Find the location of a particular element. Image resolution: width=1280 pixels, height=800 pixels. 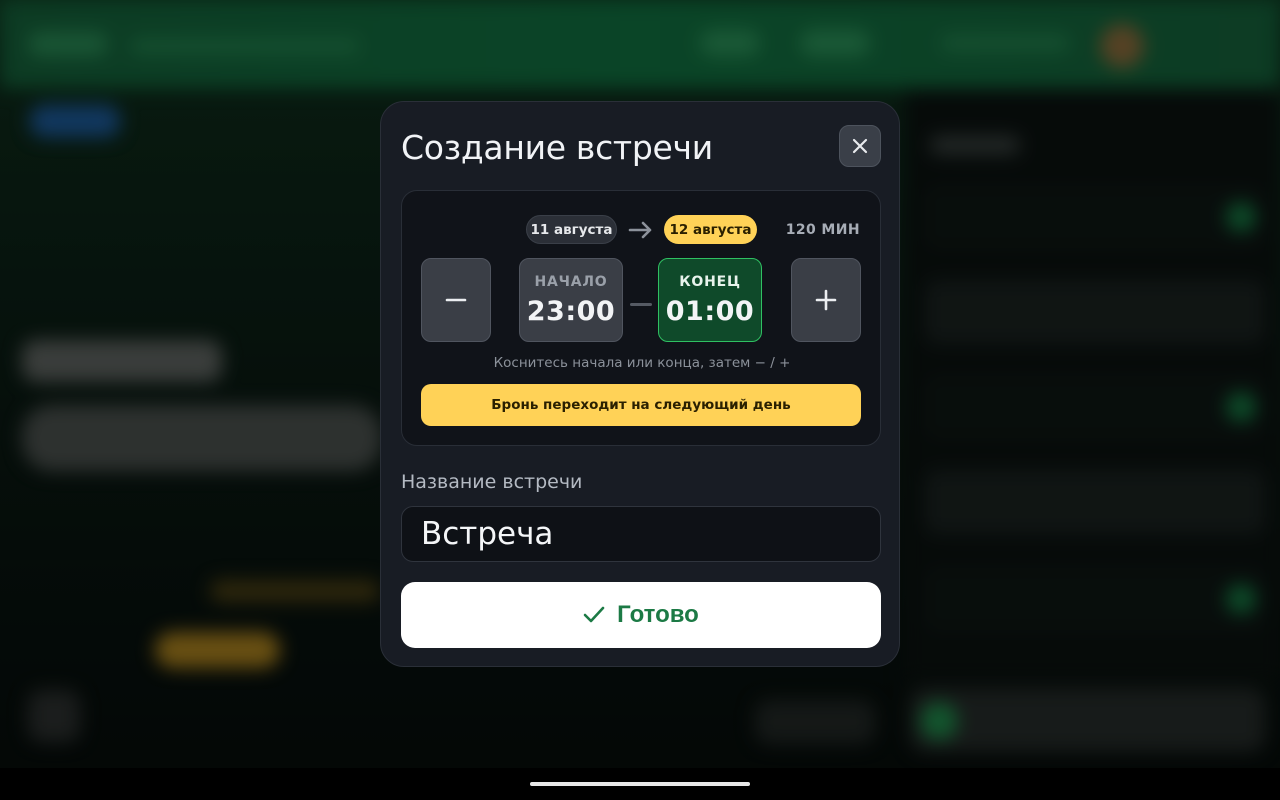

end-date-badge: 12 августа is located at coordinates (710, 229).